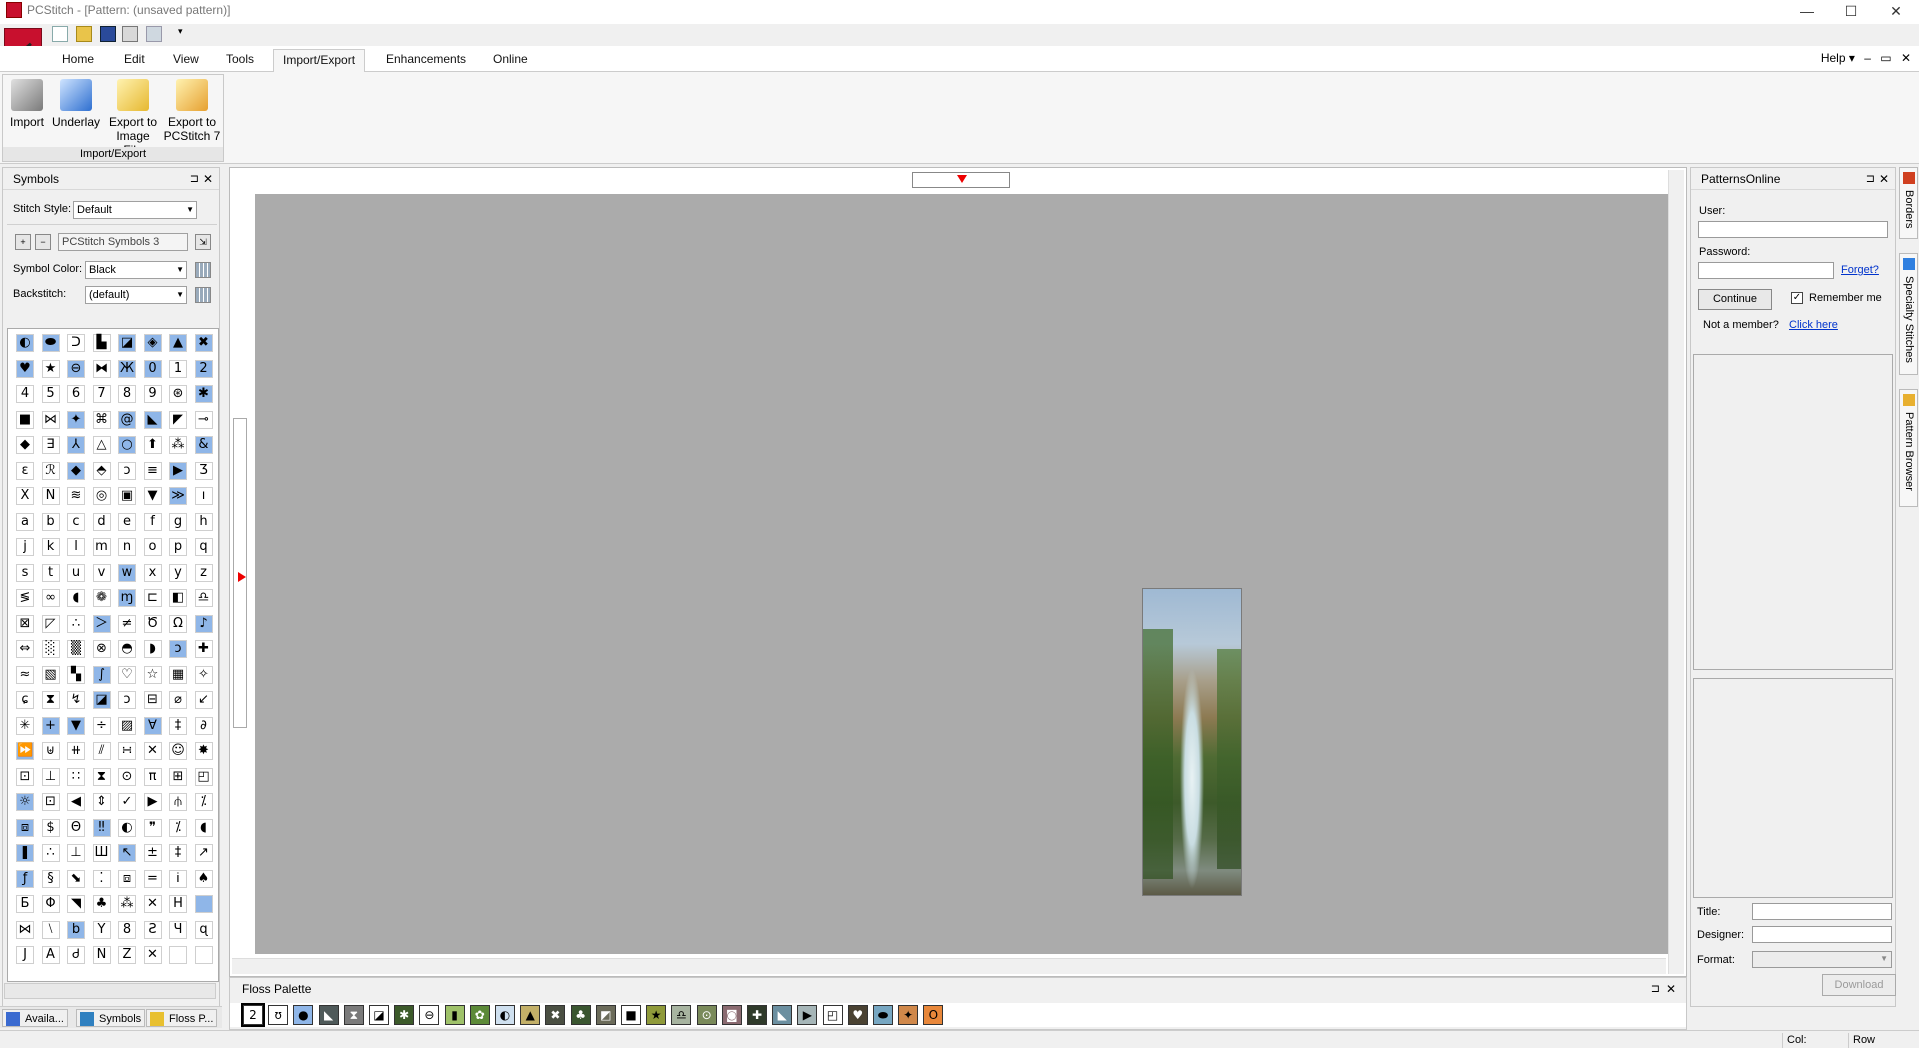  Describe the element at coordinates (631, 1015) in the screenshot. I see `floss-swatch: ■` at that location.